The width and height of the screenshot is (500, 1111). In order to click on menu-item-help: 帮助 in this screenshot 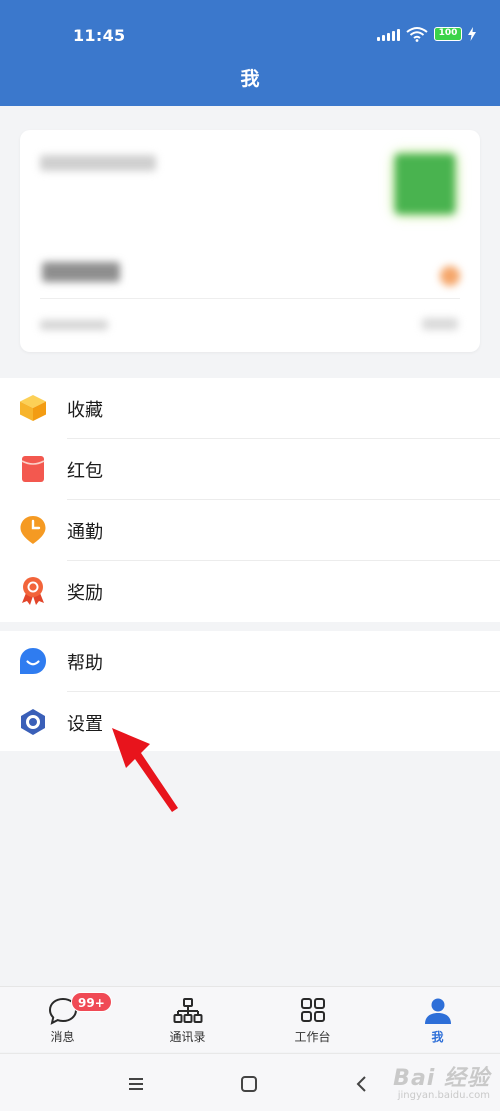, I will do `click(250, 661)`.